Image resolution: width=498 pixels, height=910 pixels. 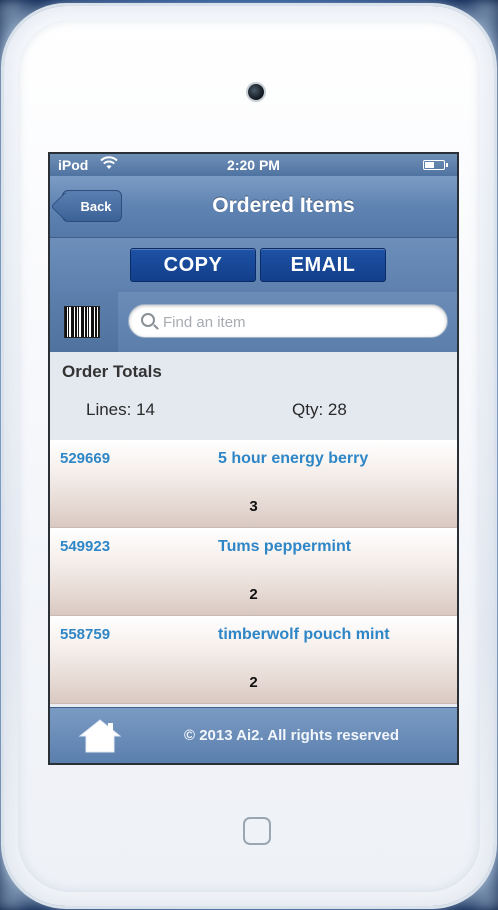 I want to click on list-item: 549923 Tums peppermint 2, so click(x=253, y=572).